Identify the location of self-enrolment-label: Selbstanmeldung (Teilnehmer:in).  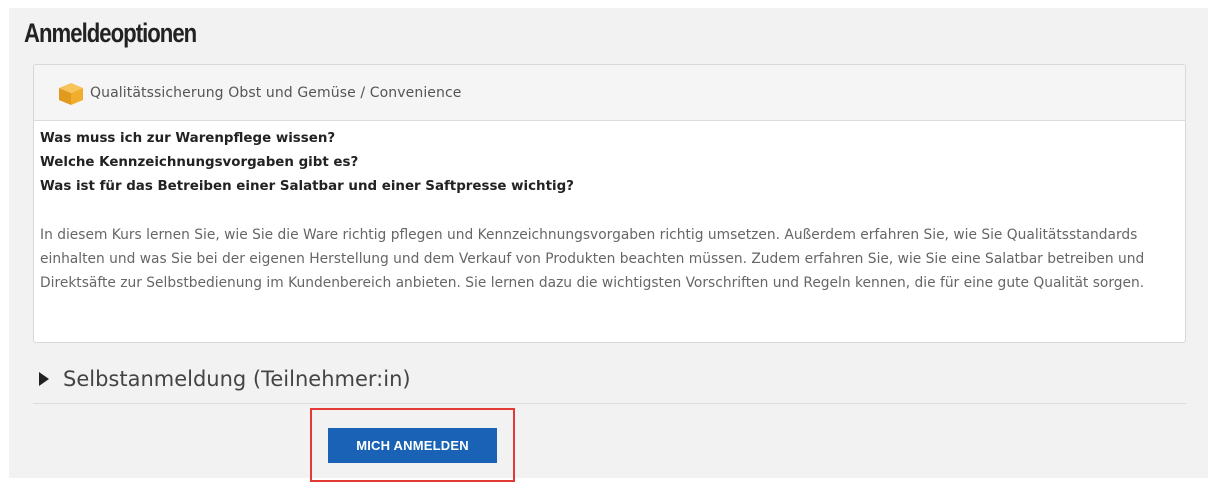
(237, 379).